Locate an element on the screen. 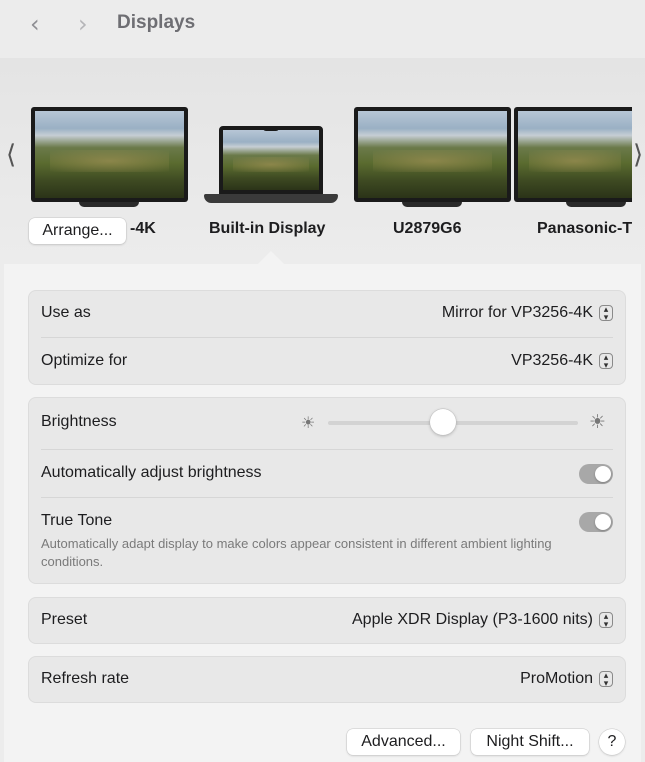 The width and height of the screenshot is (645, 762). page-title: Displays is located at coordinates (156, 22).